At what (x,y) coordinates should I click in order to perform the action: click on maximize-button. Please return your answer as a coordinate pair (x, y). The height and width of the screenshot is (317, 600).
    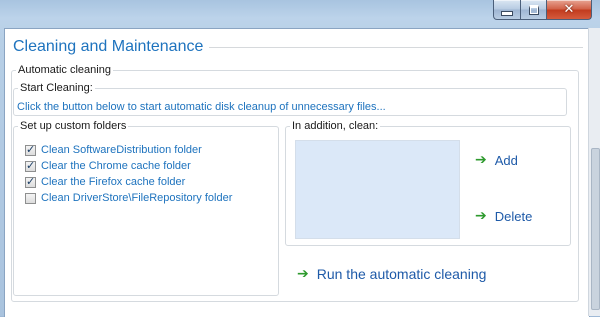
    Looking at the image, I should click on (534, 10).